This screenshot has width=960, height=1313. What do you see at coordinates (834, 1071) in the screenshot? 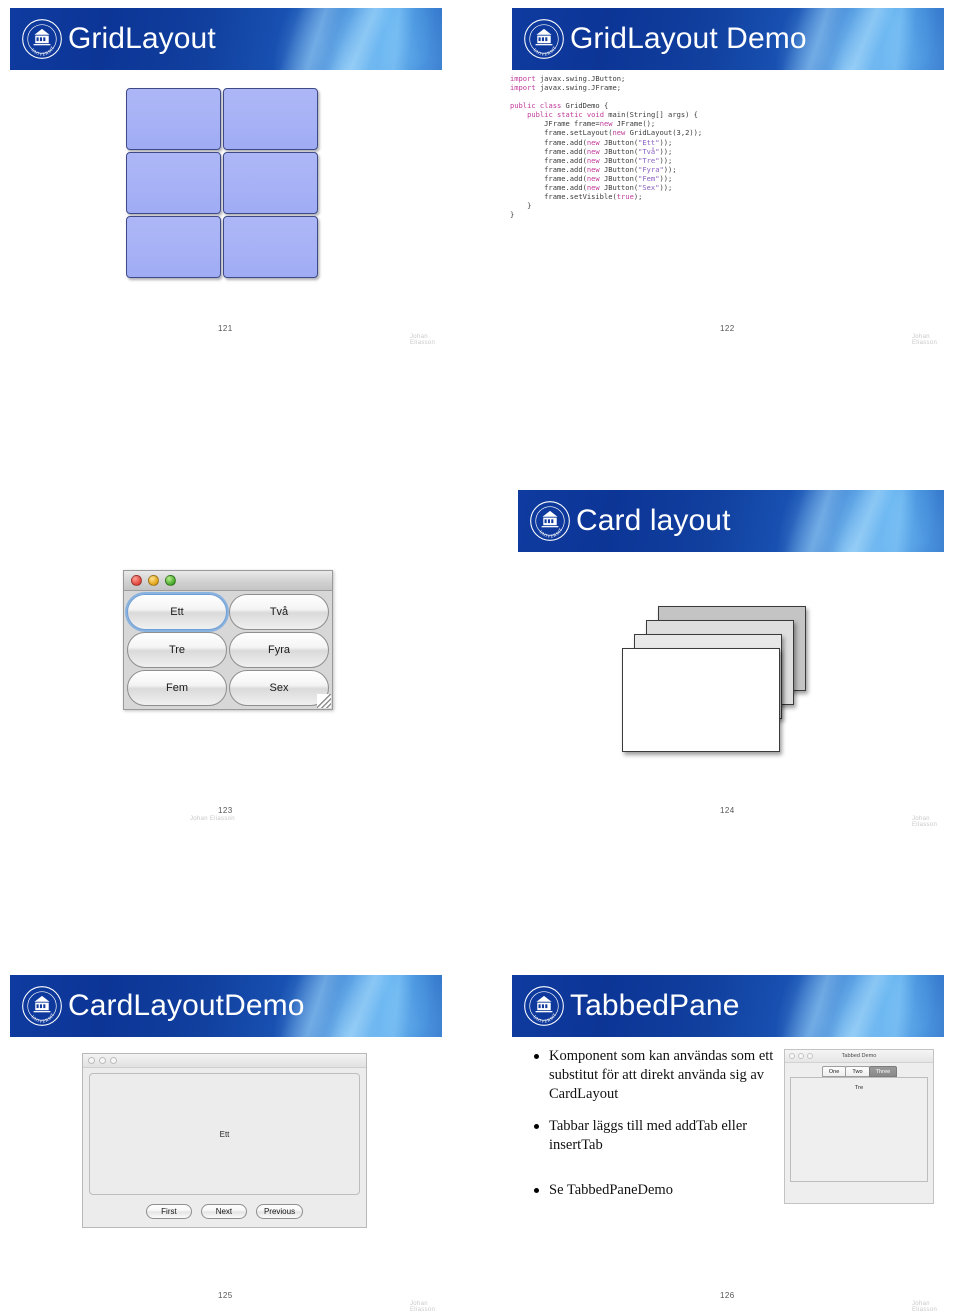
I see `tab-one: One` at bounding box center [834, 1071].